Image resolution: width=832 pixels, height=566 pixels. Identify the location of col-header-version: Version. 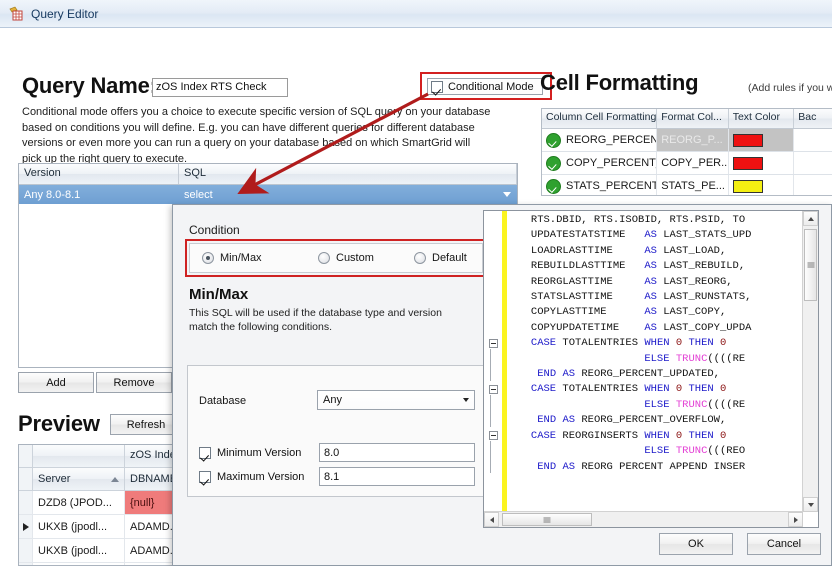
(99, 174).